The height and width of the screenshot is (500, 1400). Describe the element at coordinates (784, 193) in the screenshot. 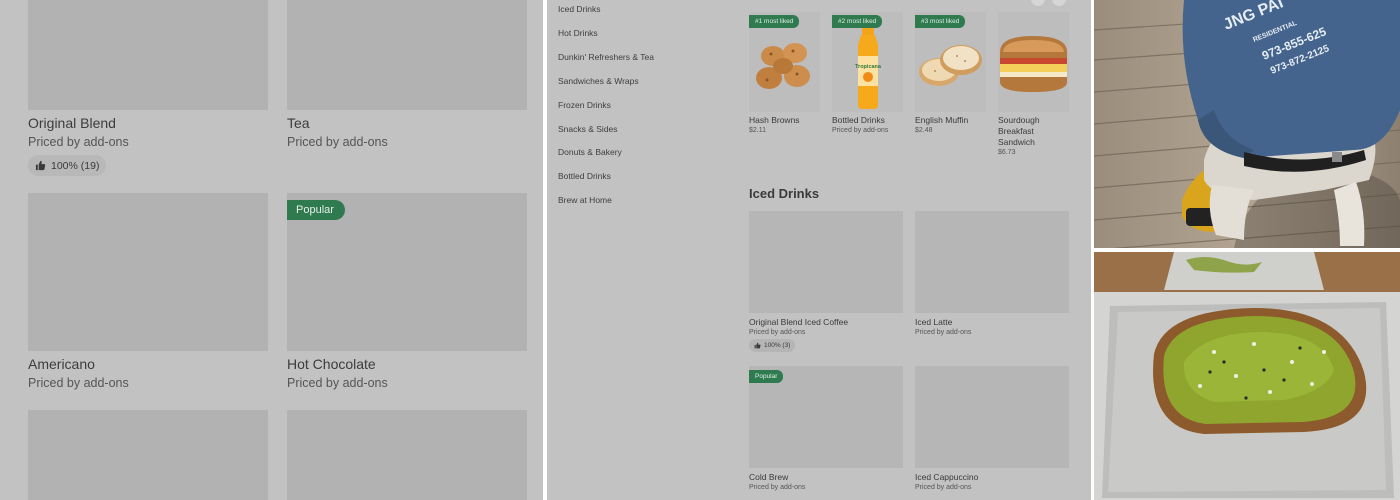

I see `section-title-iced-drinks: Iced Drinks` at that location.